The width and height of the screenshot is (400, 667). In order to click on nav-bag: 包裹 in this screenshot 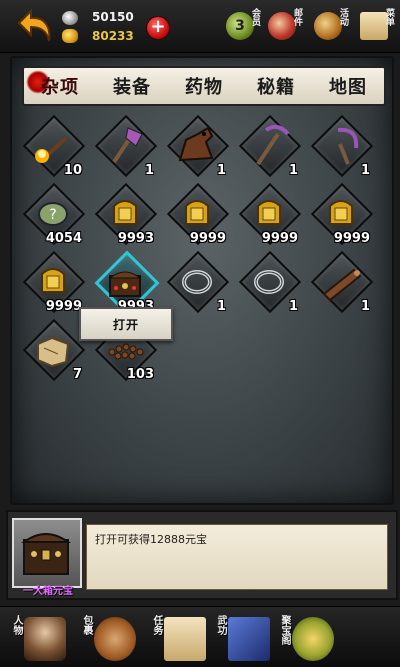, I will do `click(109, 638)`.